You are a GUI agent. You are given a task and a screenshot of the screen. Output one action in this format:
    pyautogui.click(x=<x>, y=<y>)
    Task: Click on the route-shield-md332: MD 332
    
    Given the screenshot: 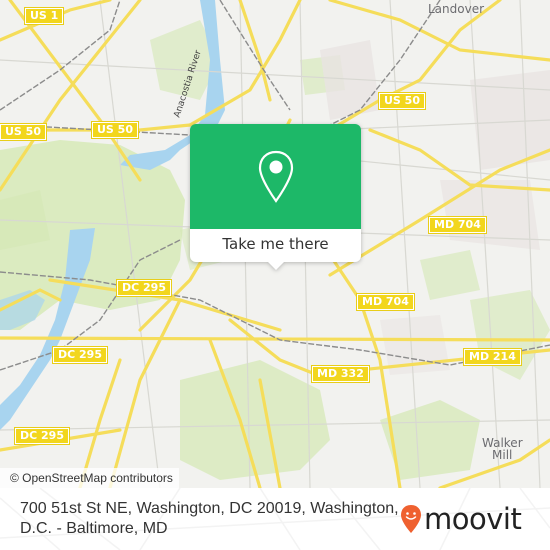 What is the action you would take?
    pyautogui.click(x=340, y=374)
    